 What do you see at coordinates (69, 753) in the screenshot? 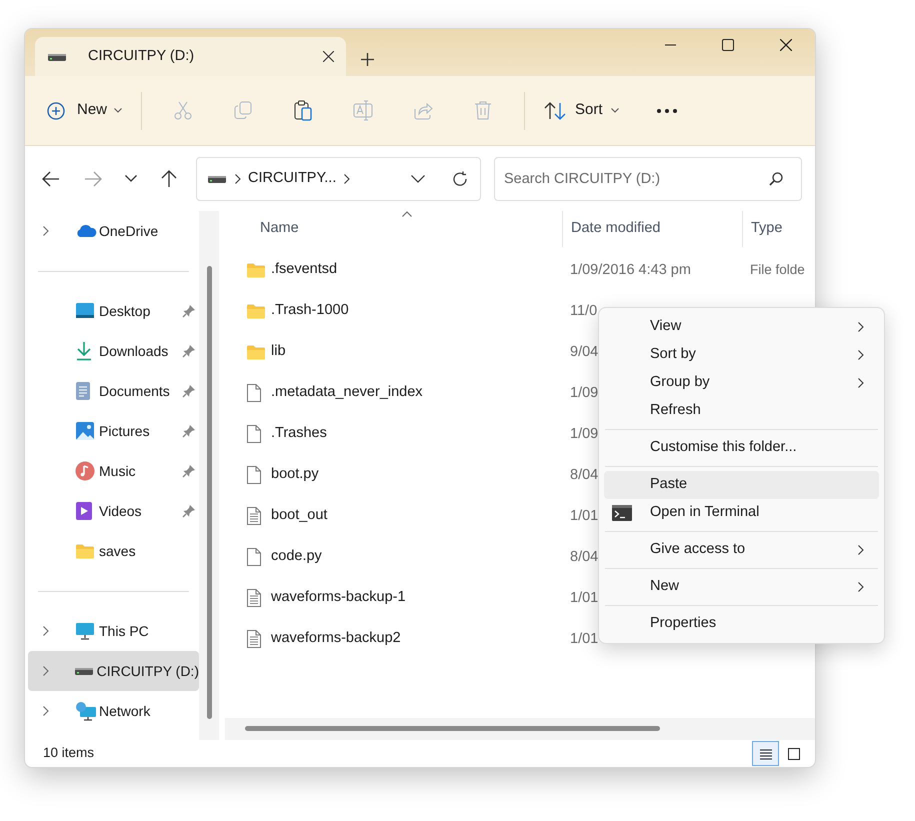
I see `item-count: 10 items` at bounding box center [69, 753].